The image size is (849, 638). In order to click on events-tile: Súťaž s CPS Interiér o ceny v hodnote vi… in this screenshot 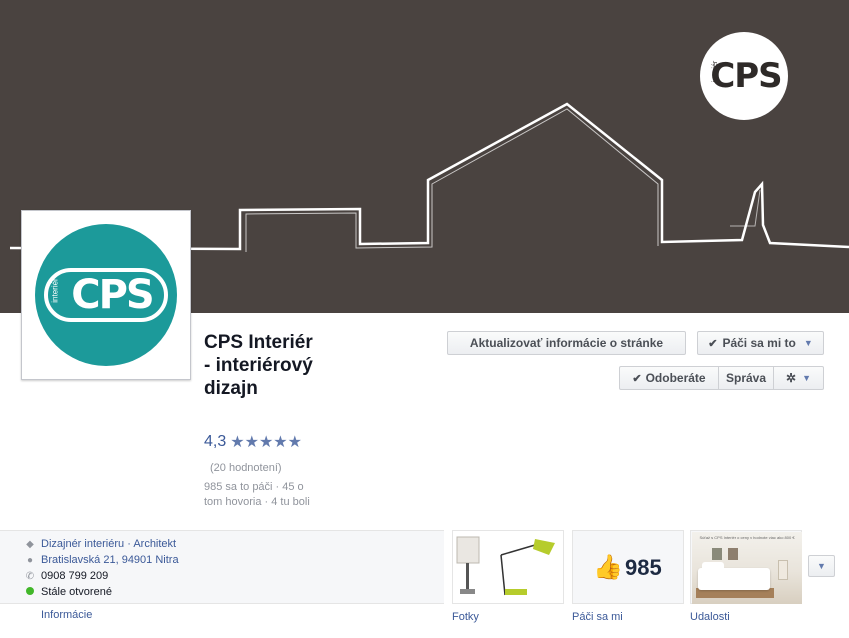, I will do `click(746, 567)`.